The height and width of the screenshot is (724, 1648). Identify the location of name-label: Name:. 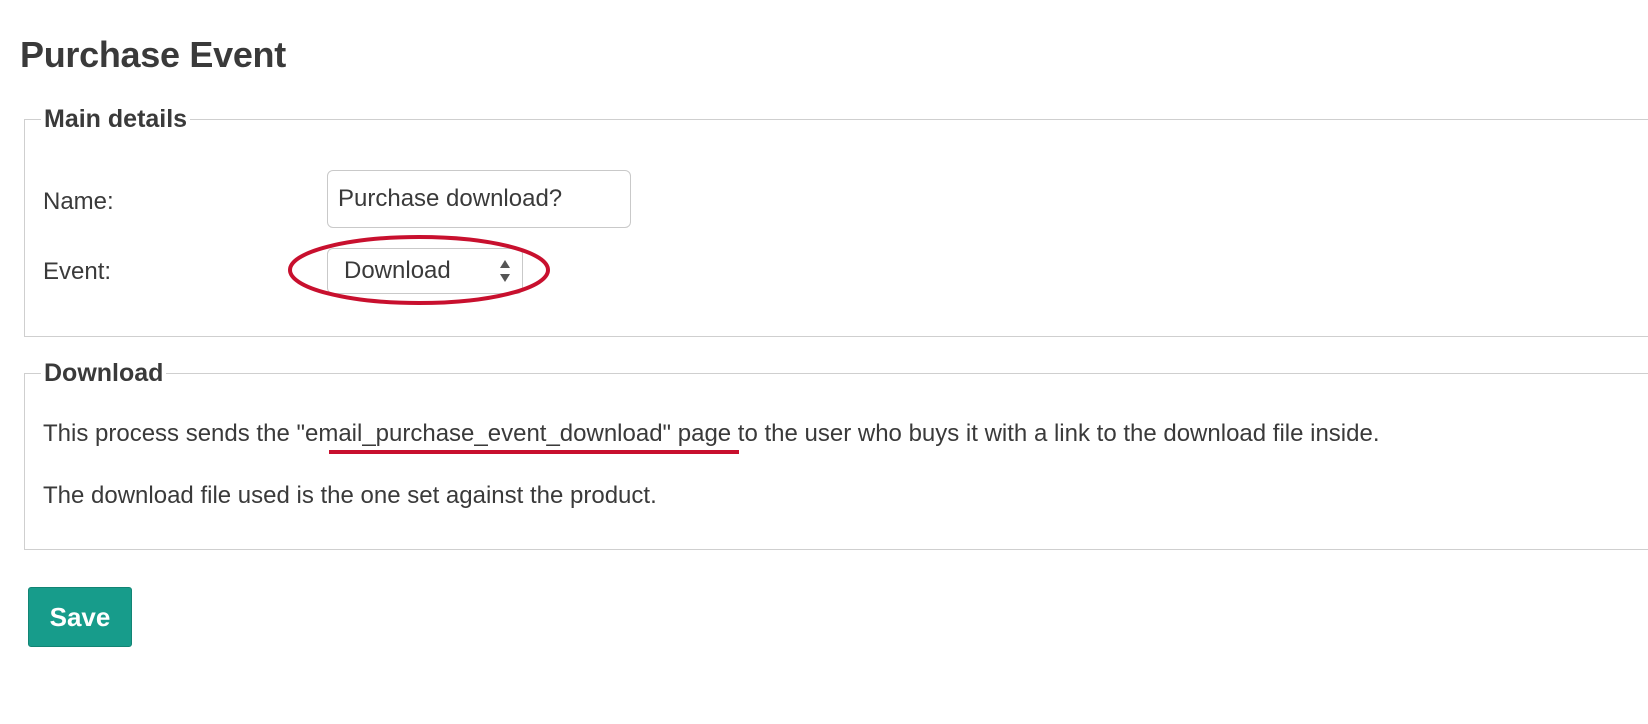
(78, 201).